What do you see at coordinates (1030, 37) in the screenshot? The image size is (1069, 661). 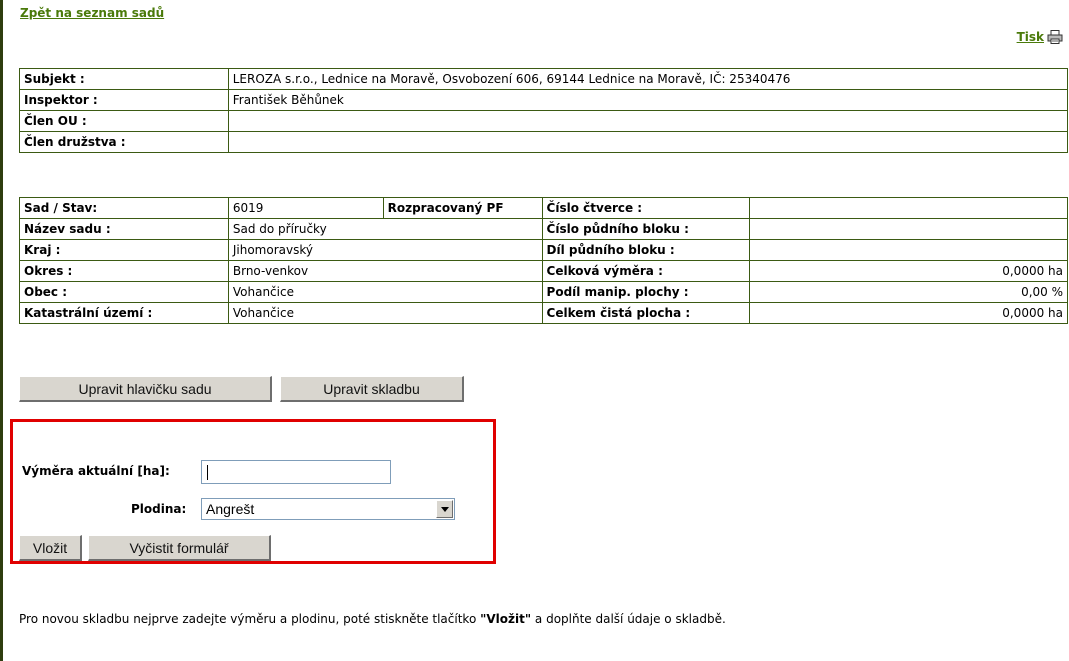 I see `print-link-label: Tisk` at bounding box center [1030, 37].